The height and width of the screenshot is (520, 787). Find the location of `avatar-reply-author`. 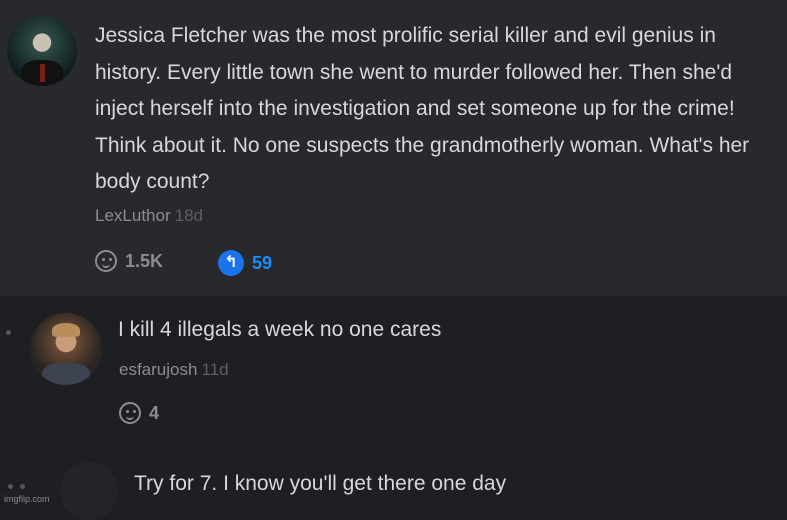

avatar-reply-author is located at coordinates (89, 491).